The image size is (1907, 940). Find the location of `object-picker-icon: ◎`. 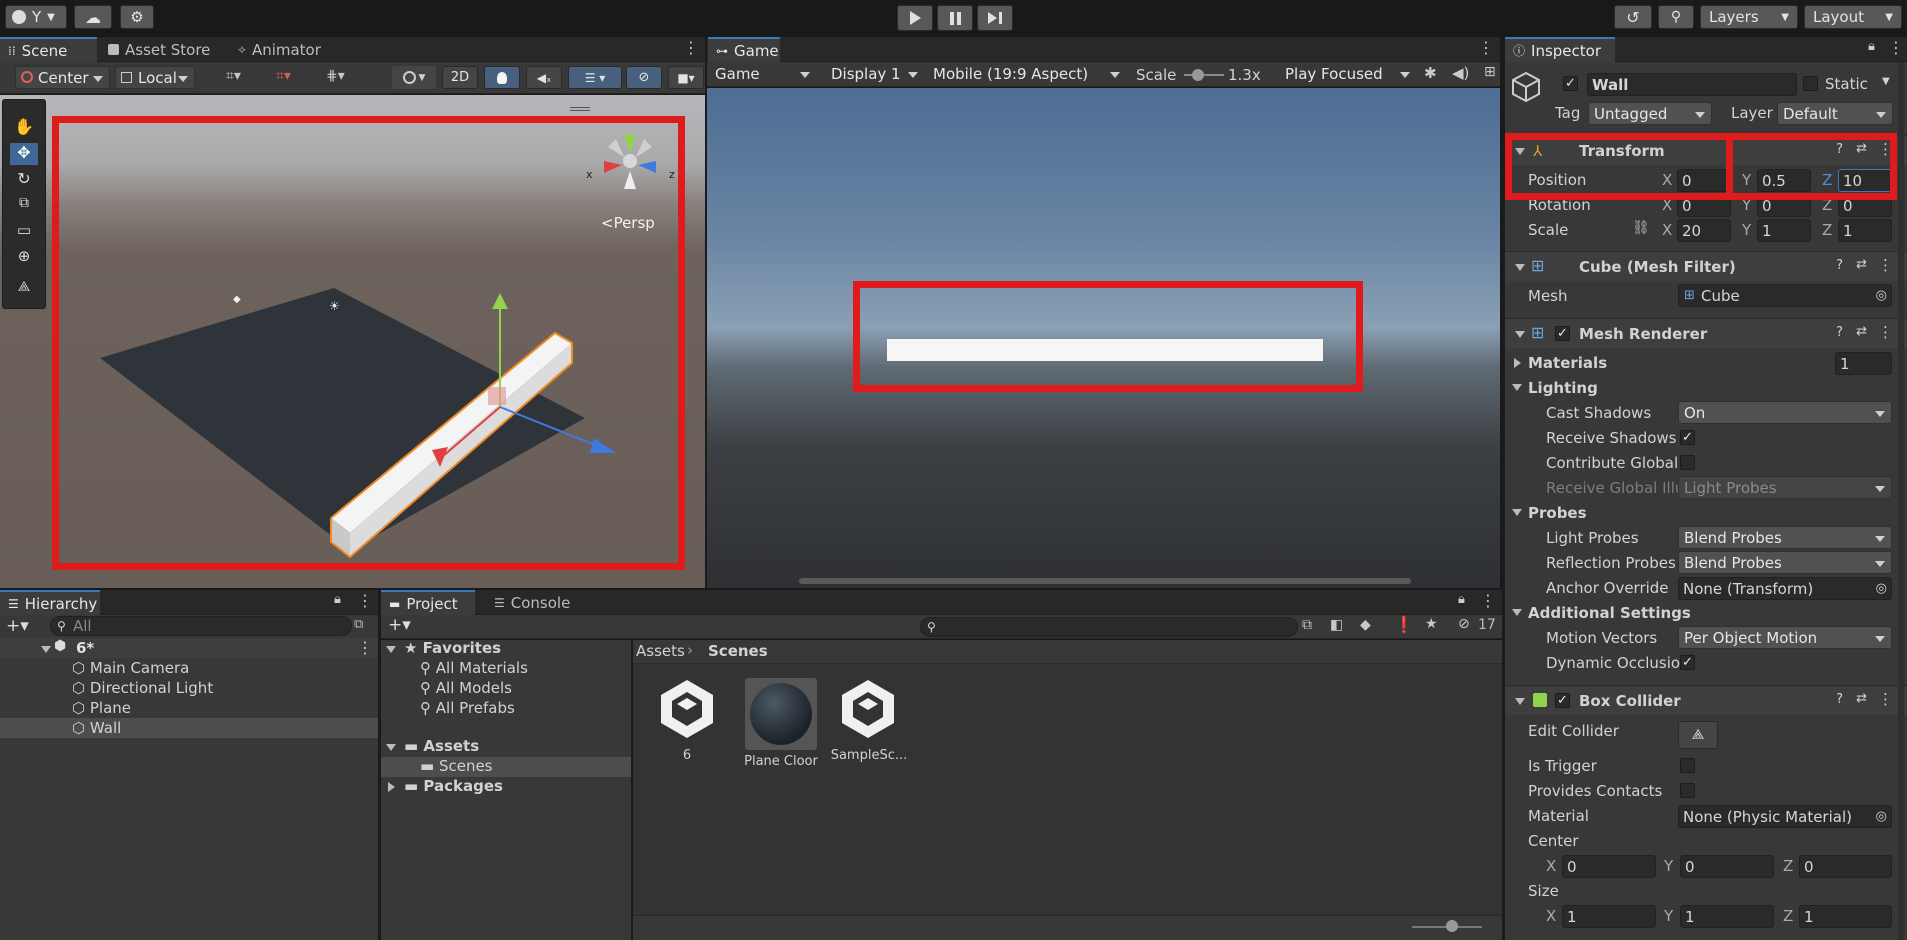

object-picker-icon: ◎ is located at coordinates (1881, 816).